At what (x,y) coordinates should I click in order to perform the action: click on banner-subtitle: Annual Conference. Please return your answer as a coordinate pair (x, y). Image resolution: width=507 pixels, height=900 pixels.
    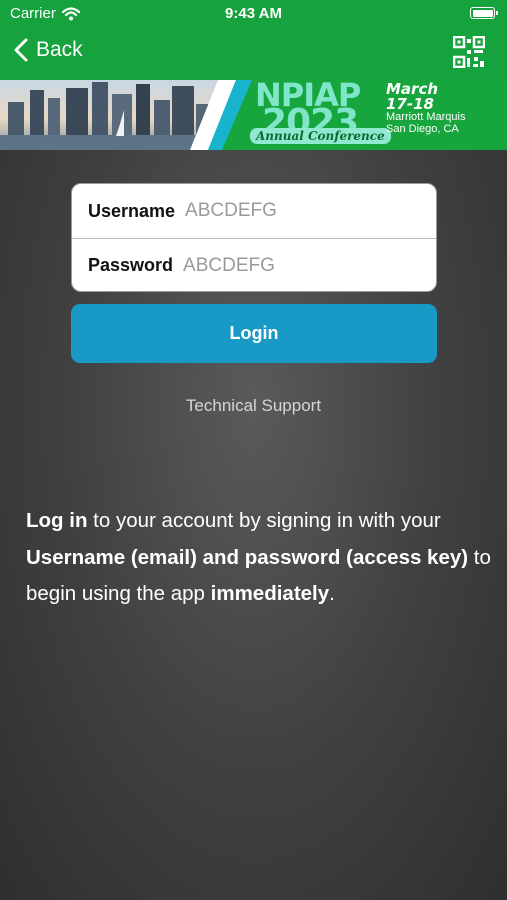
    Looking at the image, I should click on (320, 136).